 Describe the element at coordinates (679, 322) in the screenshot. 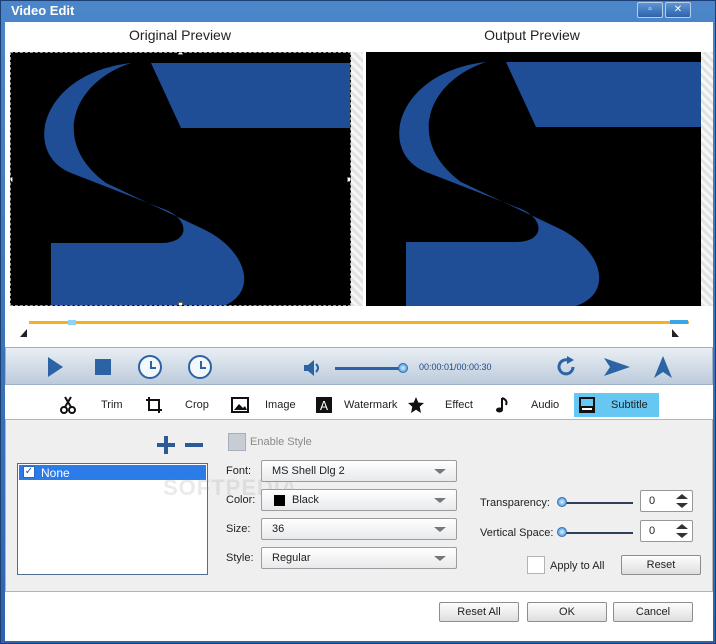

I see `timeline-end-marker` at that location.